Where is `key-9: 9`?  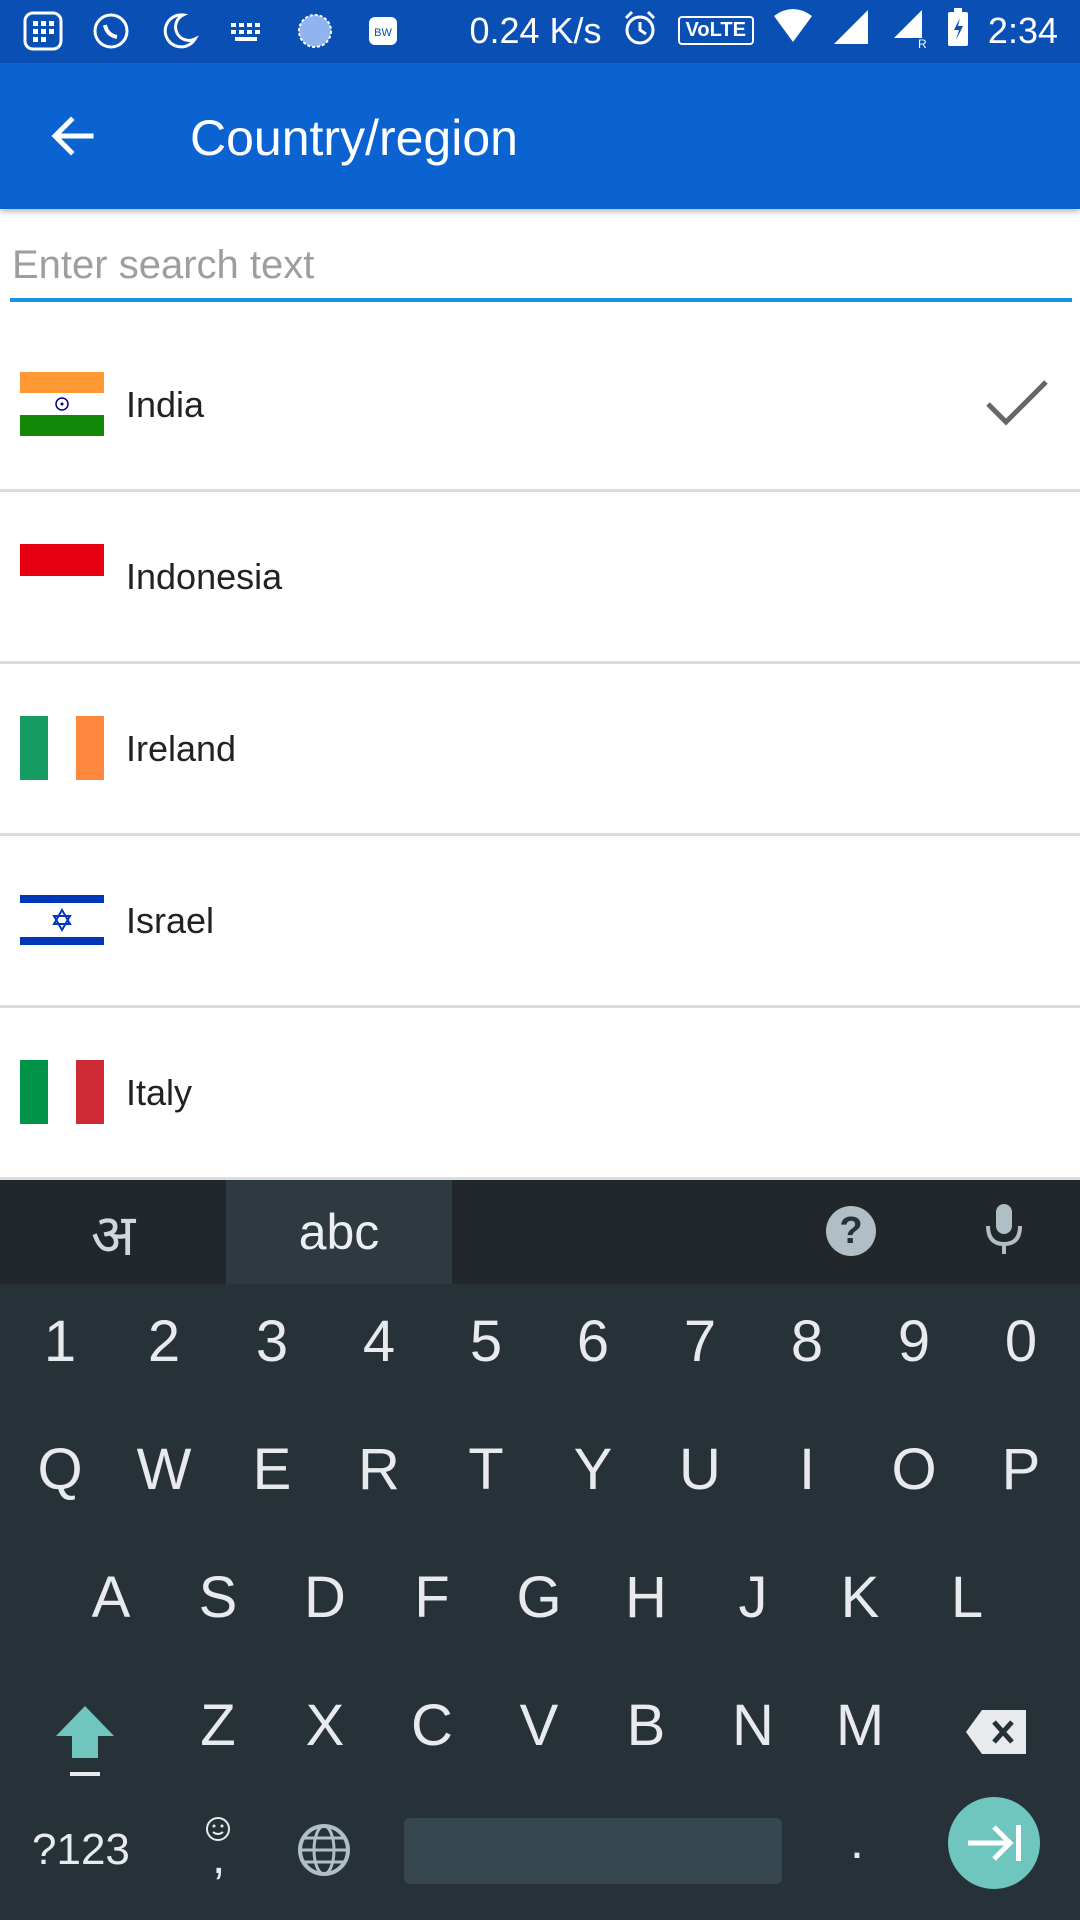 key-9: 9 is located at coordinates (914, 1341).